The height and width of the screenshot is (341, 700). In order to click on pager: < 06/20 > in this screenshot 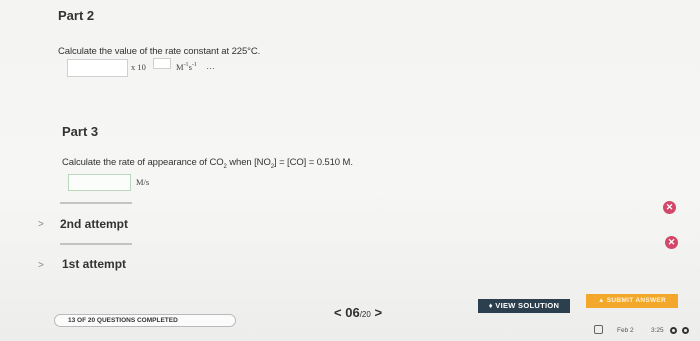, I will do `click(358, 312)`.